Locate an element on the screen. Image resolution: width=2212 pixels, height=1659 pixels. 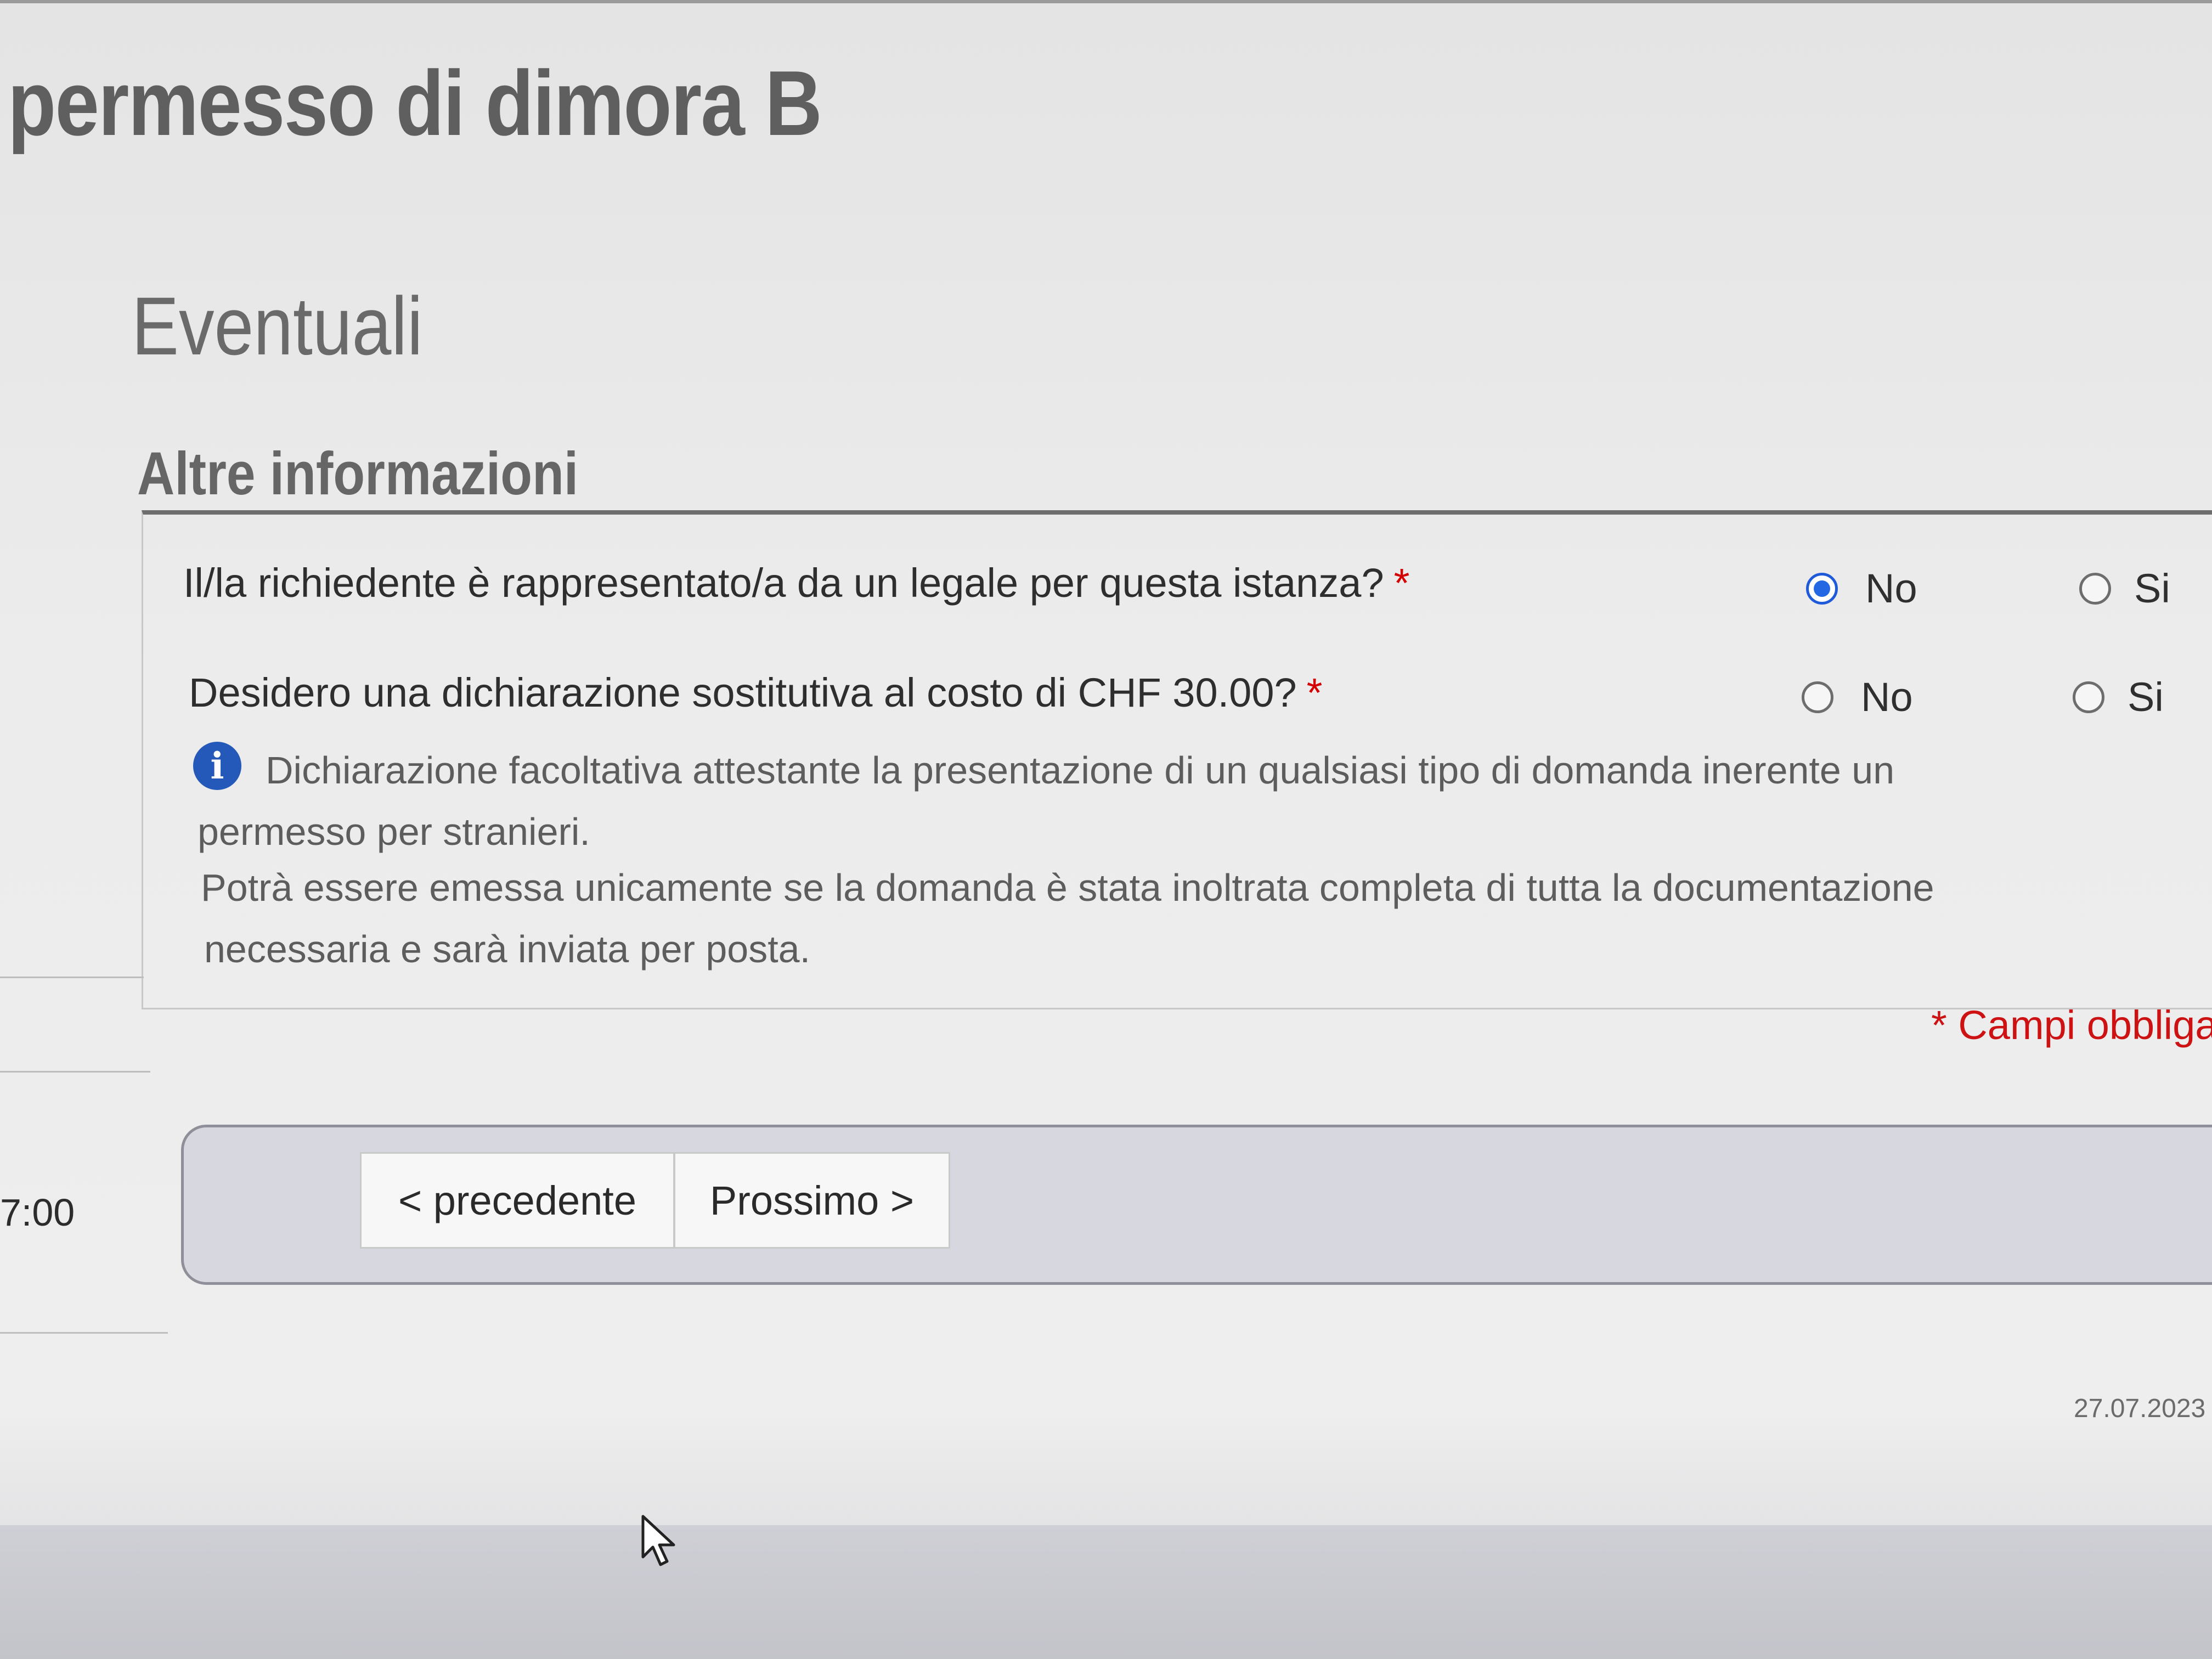
session-timer: 7:00 is located at coordinates (37, 1212).